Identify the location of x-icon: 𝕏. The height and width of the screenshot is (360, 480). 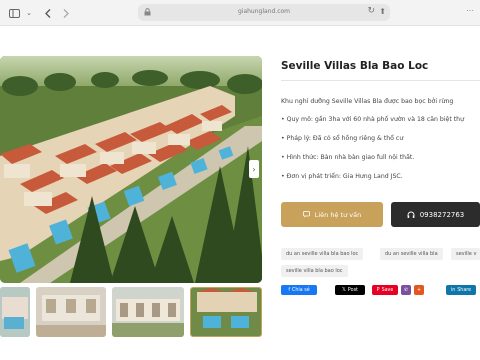
(344, 290).